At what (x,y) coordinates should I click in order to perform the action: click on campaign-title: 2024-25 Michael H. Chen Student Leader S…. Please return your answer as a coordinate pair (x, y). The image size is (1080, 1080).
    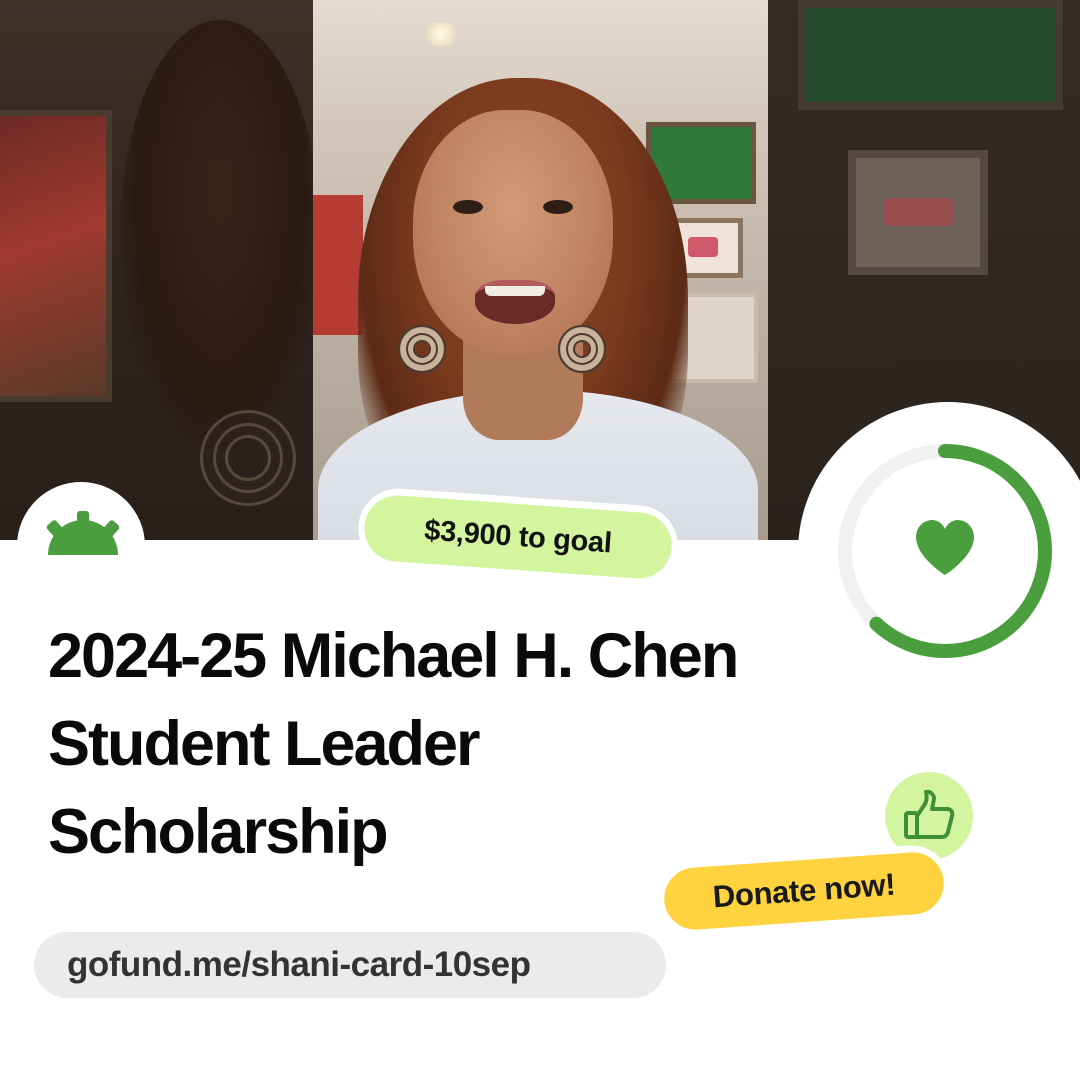
    Looking at the image, I should click on (393, 744).